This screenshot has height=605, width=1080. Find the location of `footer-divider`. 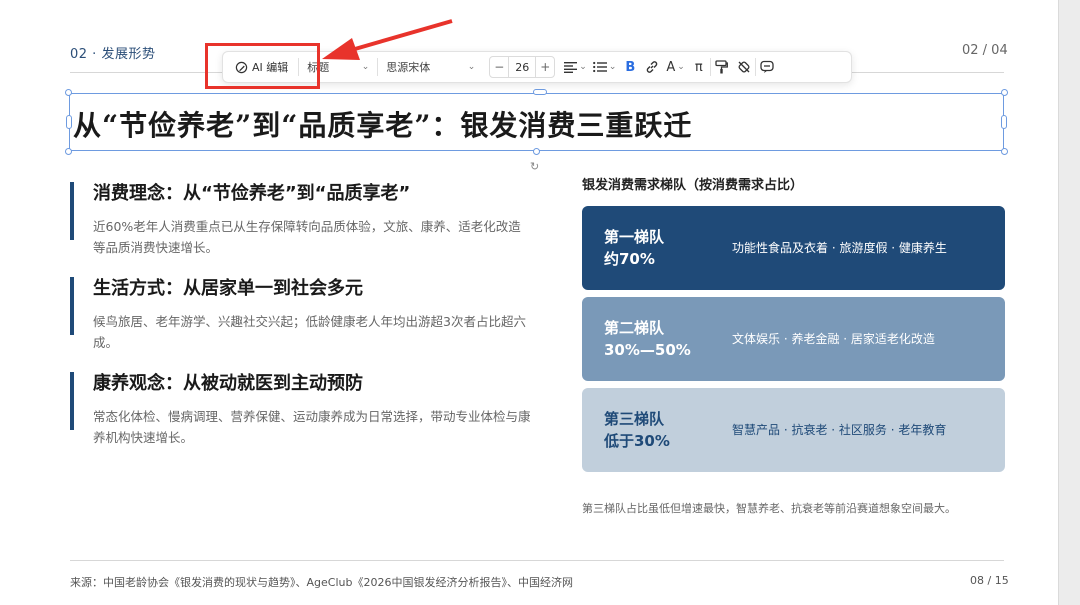

footer-divider is located at coordinates (537, 560).